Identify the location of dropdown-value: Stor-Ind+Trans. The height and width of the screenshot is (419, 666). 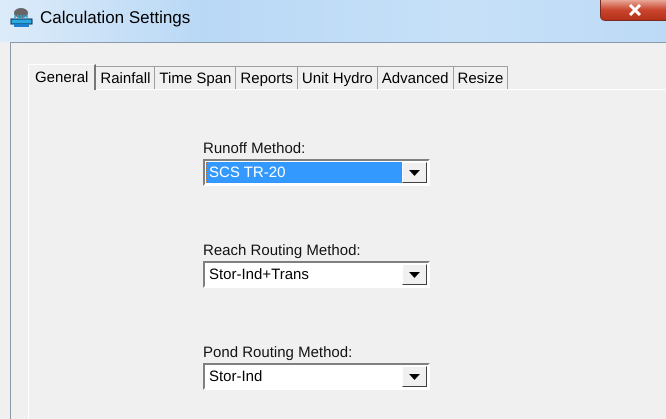
(259, 275).